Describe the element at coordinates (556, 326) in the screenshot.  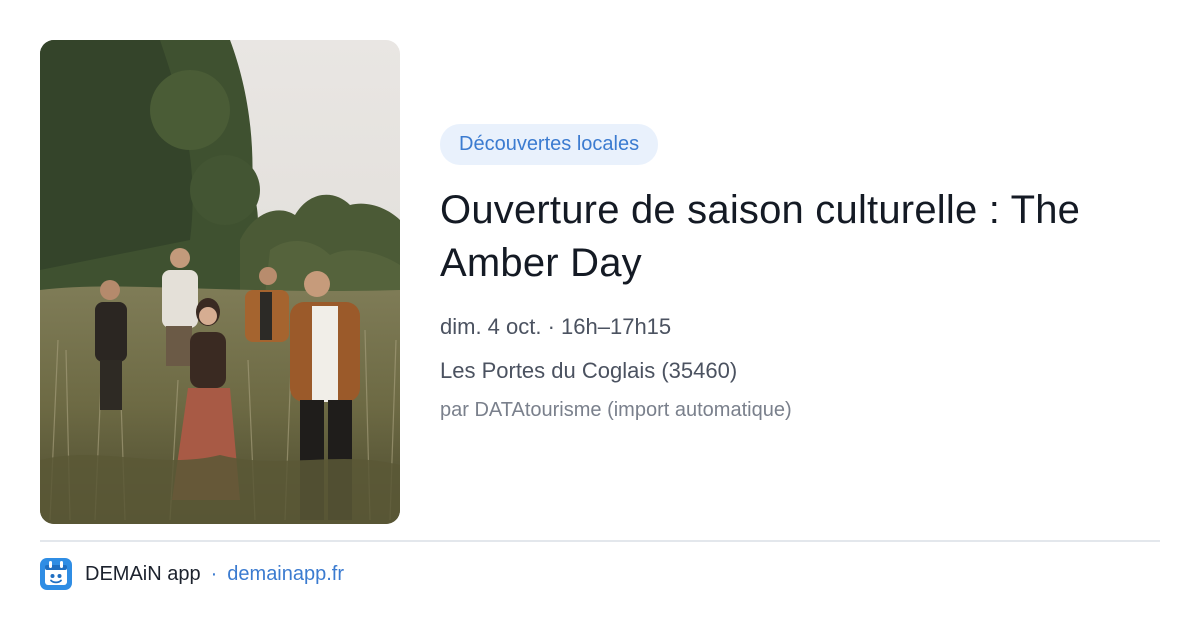
I see `event-datetime: dim. 4 oct. · 16h–17h15` at that location.